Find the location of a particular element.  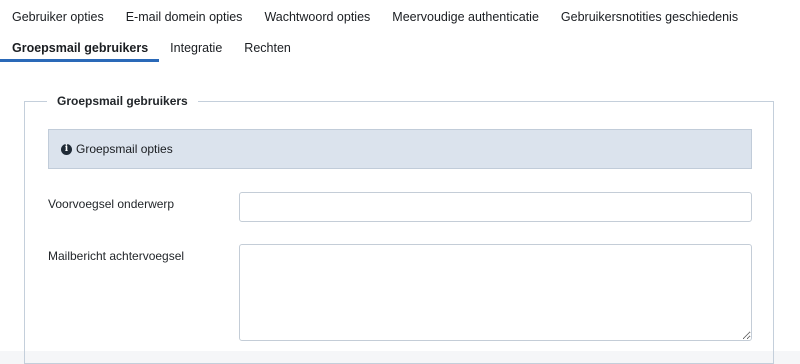

tab-rechten: Rechten is located at coordinates (267, 46).